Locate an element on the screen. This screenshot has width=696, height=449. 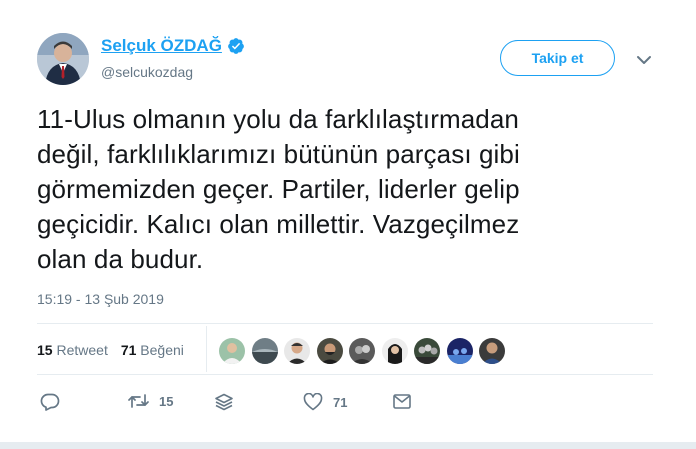
heart-icon is located at coordinates (313, 402).